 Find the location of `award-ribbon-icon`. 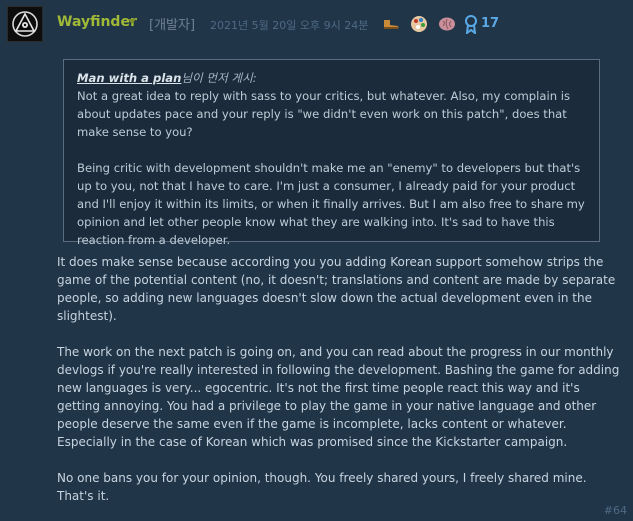

award-ribbon-icon is located at coordinates (471, 24).